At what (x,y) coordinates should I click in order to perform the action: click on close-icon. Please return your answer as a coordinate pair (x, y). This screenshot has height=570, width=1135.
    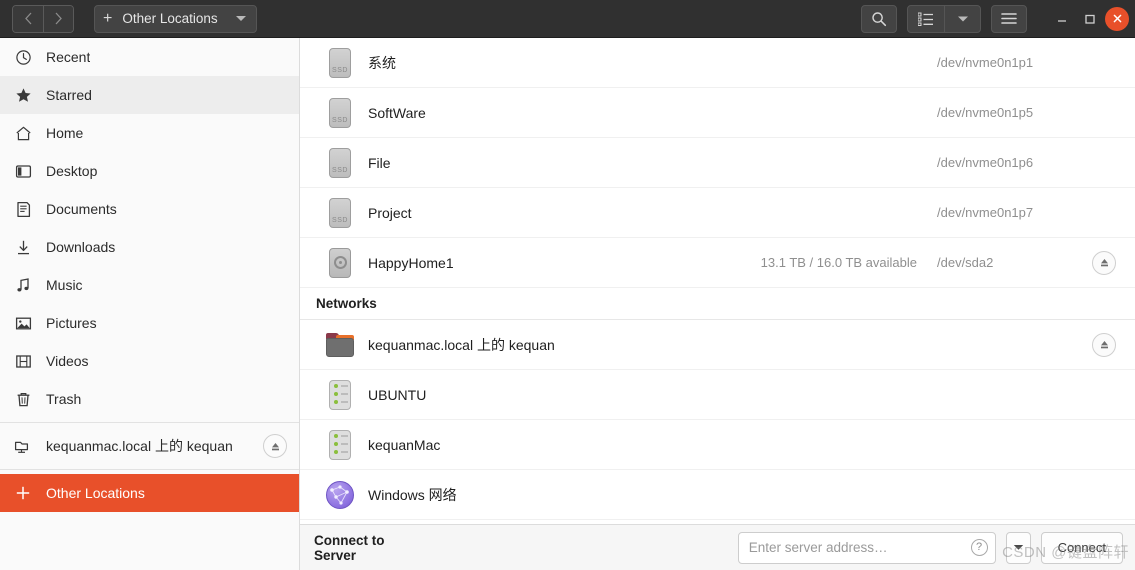
    Looking at the image, I should click on (1117, 18).